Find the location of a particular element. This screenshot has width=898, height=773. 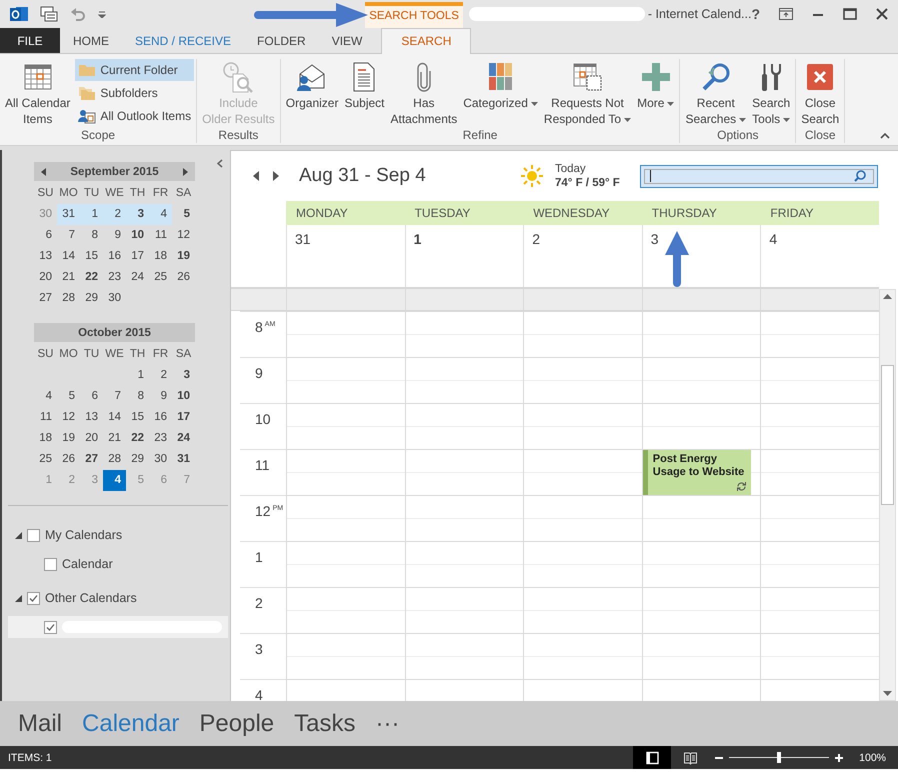

ribbon-tab: SEARCH is located at coordinates (426, 41).